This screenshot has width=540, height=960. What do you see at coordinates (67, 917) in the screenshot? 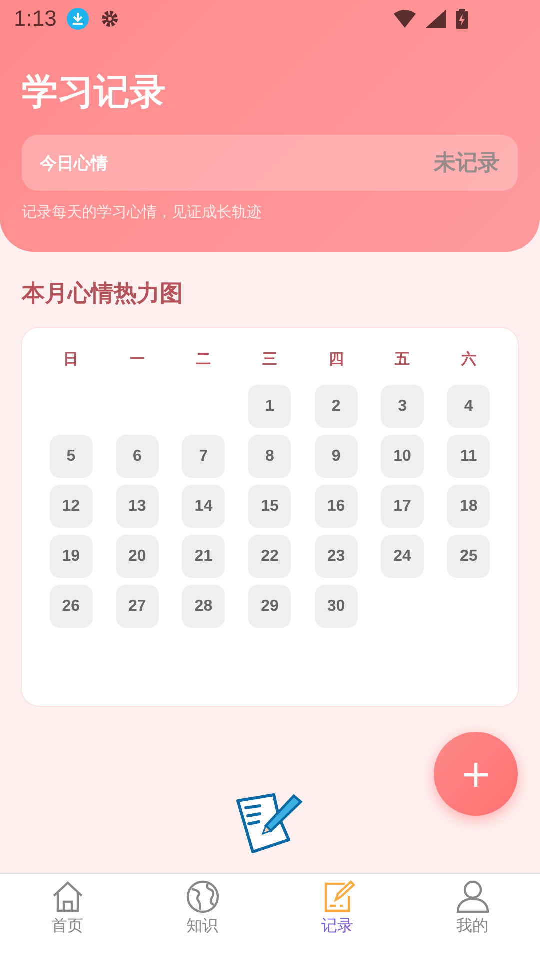
I see `nav-tab: 首页` at bounding box center [67, 917].